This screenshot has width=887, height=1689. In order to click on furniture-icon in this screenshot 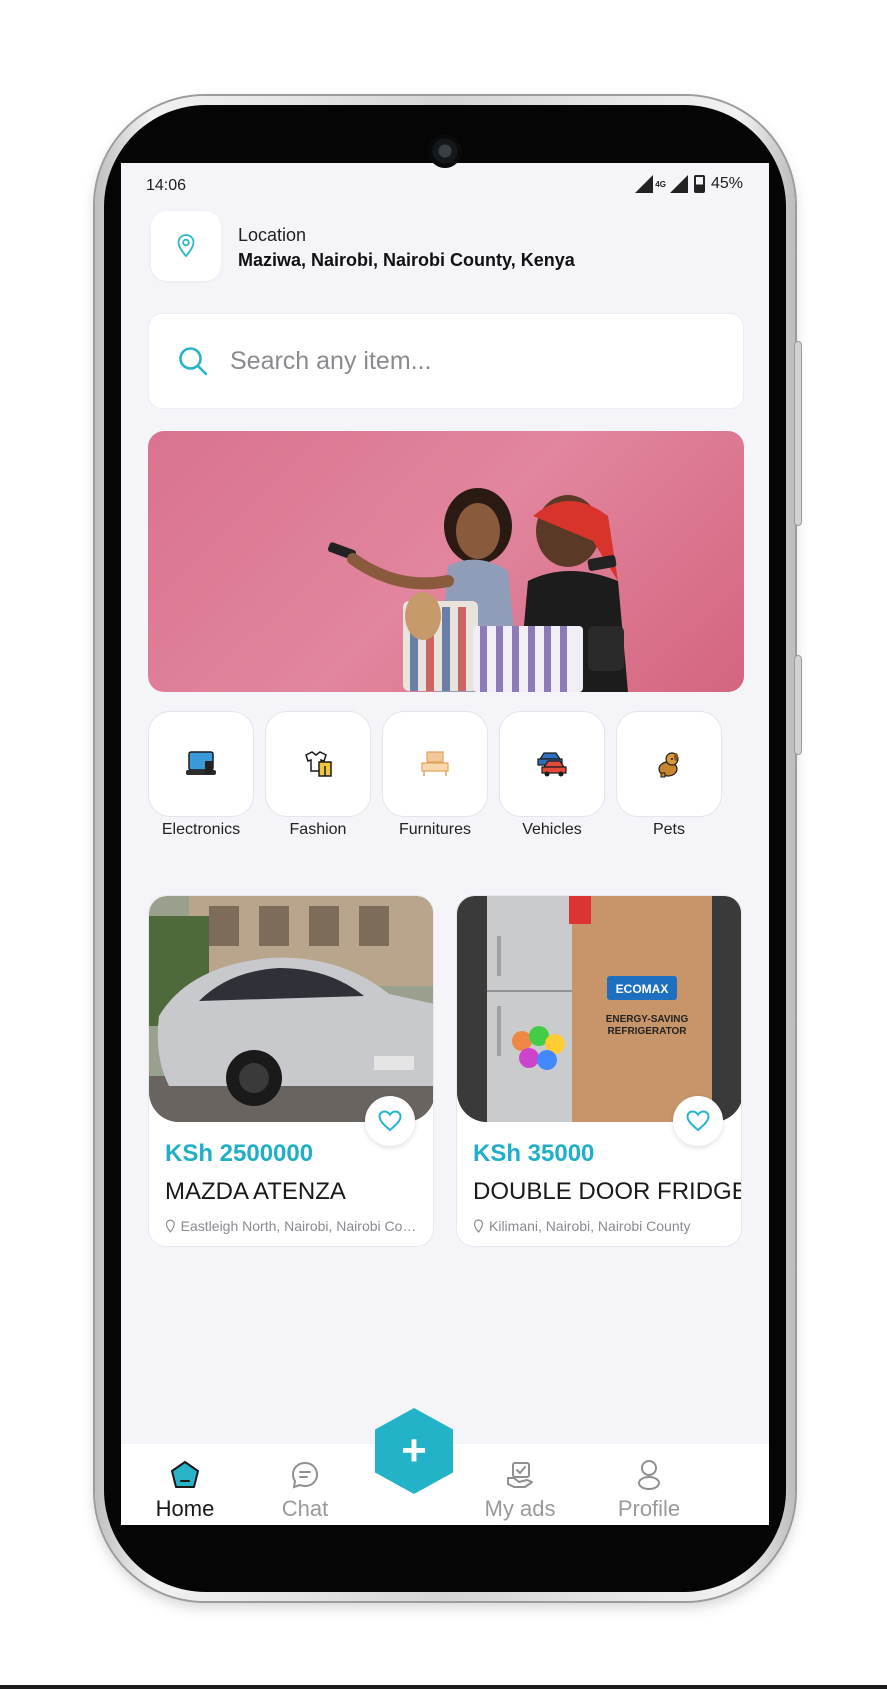, I will do `click(435, 763)`.